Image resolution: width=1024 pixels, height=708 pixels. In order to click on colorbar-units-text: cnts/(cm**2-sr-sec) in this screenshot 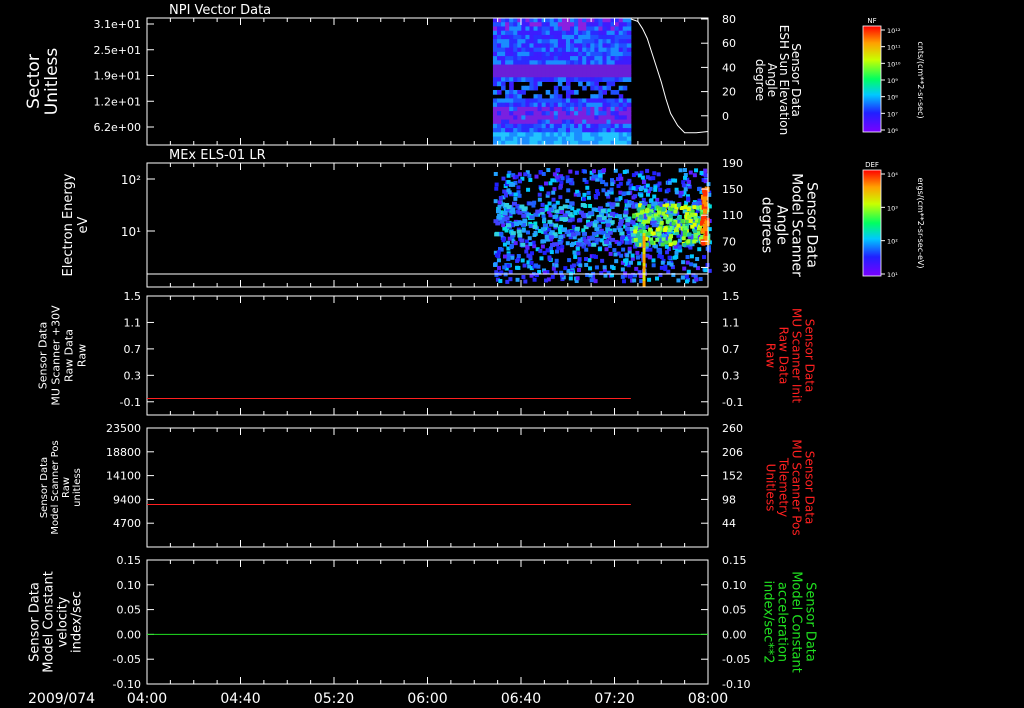, I will do `click(920, 79)`.